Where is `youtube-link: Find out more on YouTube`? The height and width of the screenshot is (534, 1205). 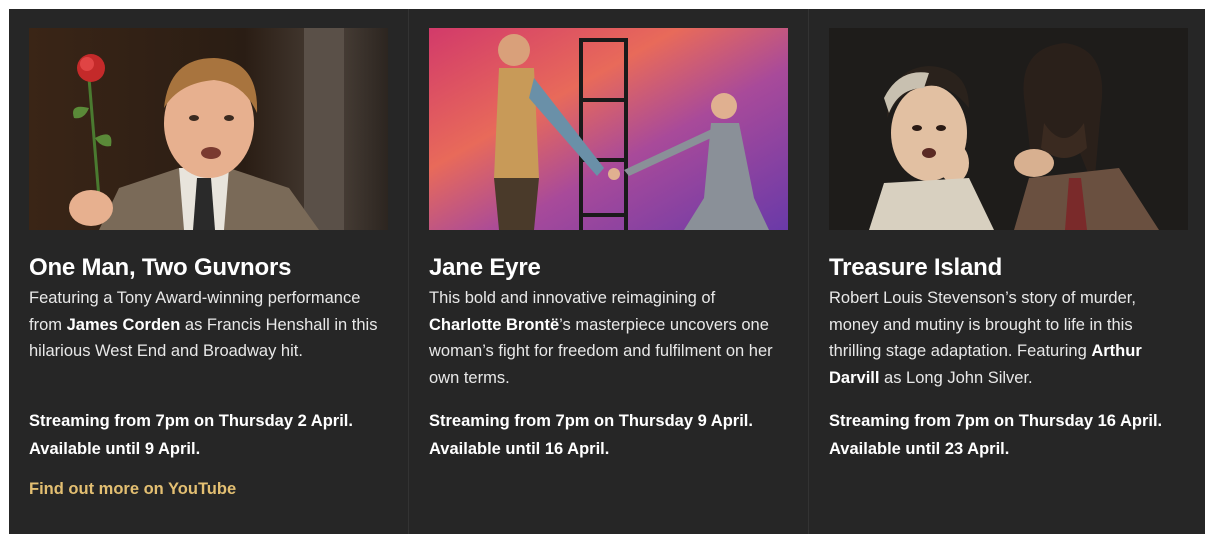
youtube-link: Find out more on YouTube is located at coordinates (132, 489).